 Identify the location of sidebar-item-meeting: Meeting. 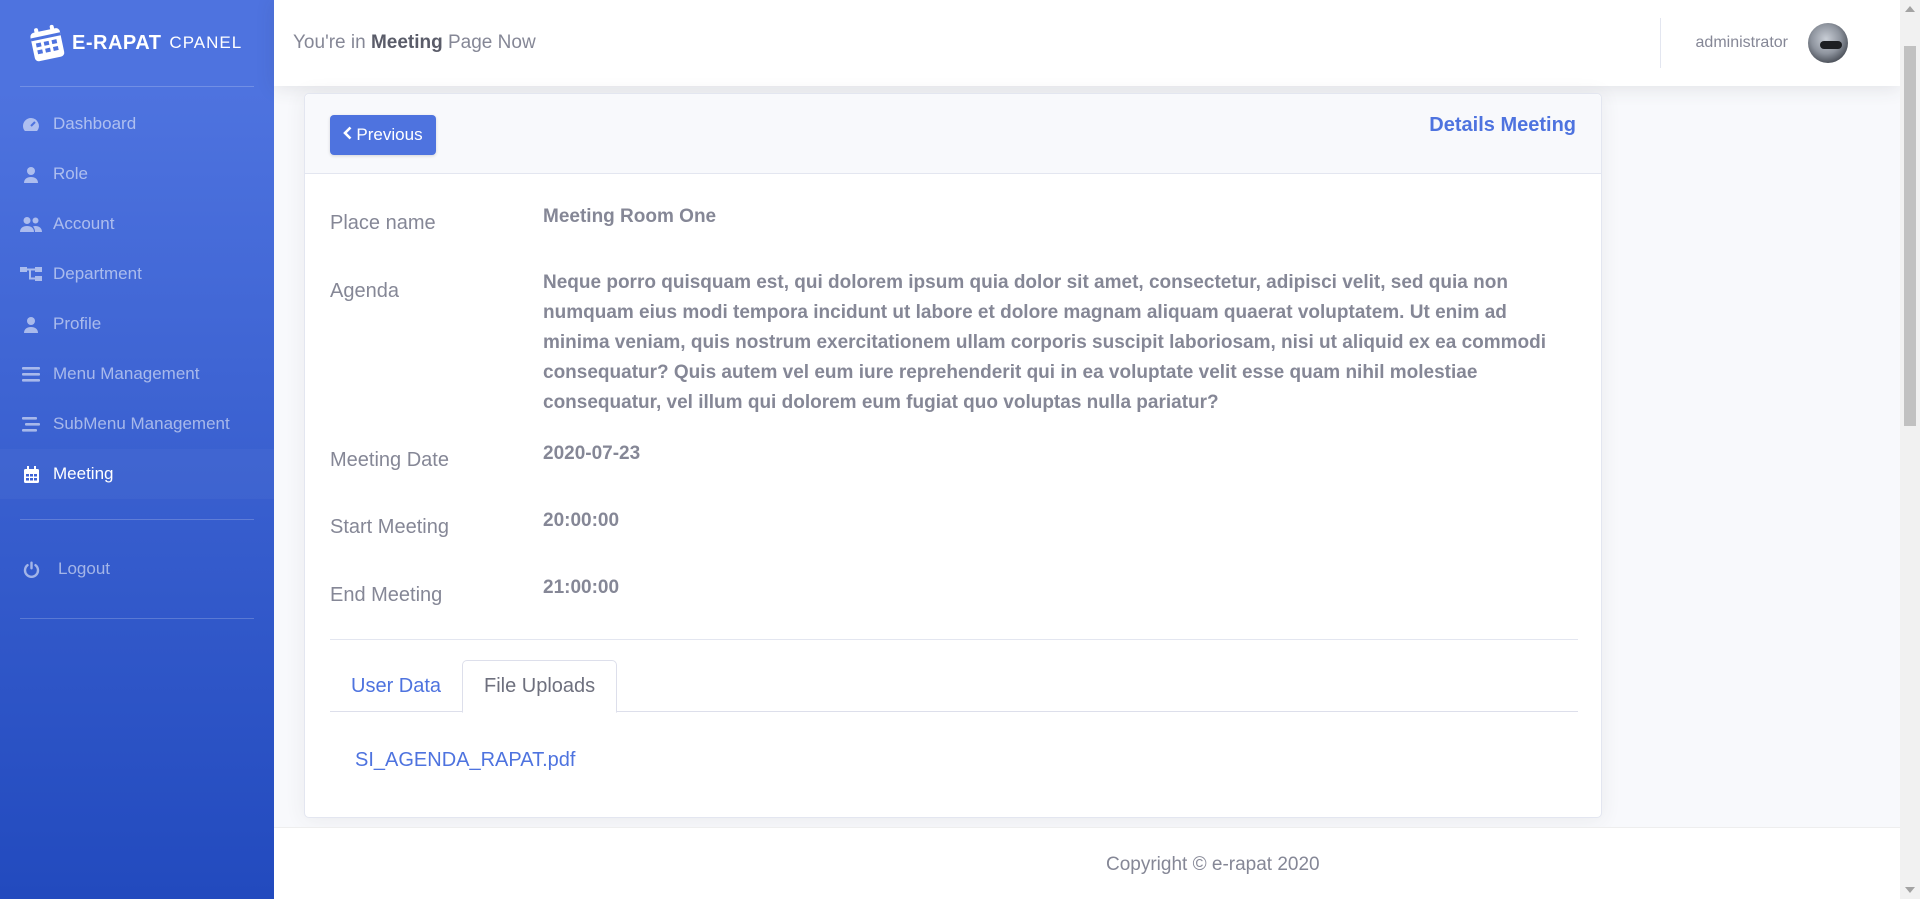
(137, 474).